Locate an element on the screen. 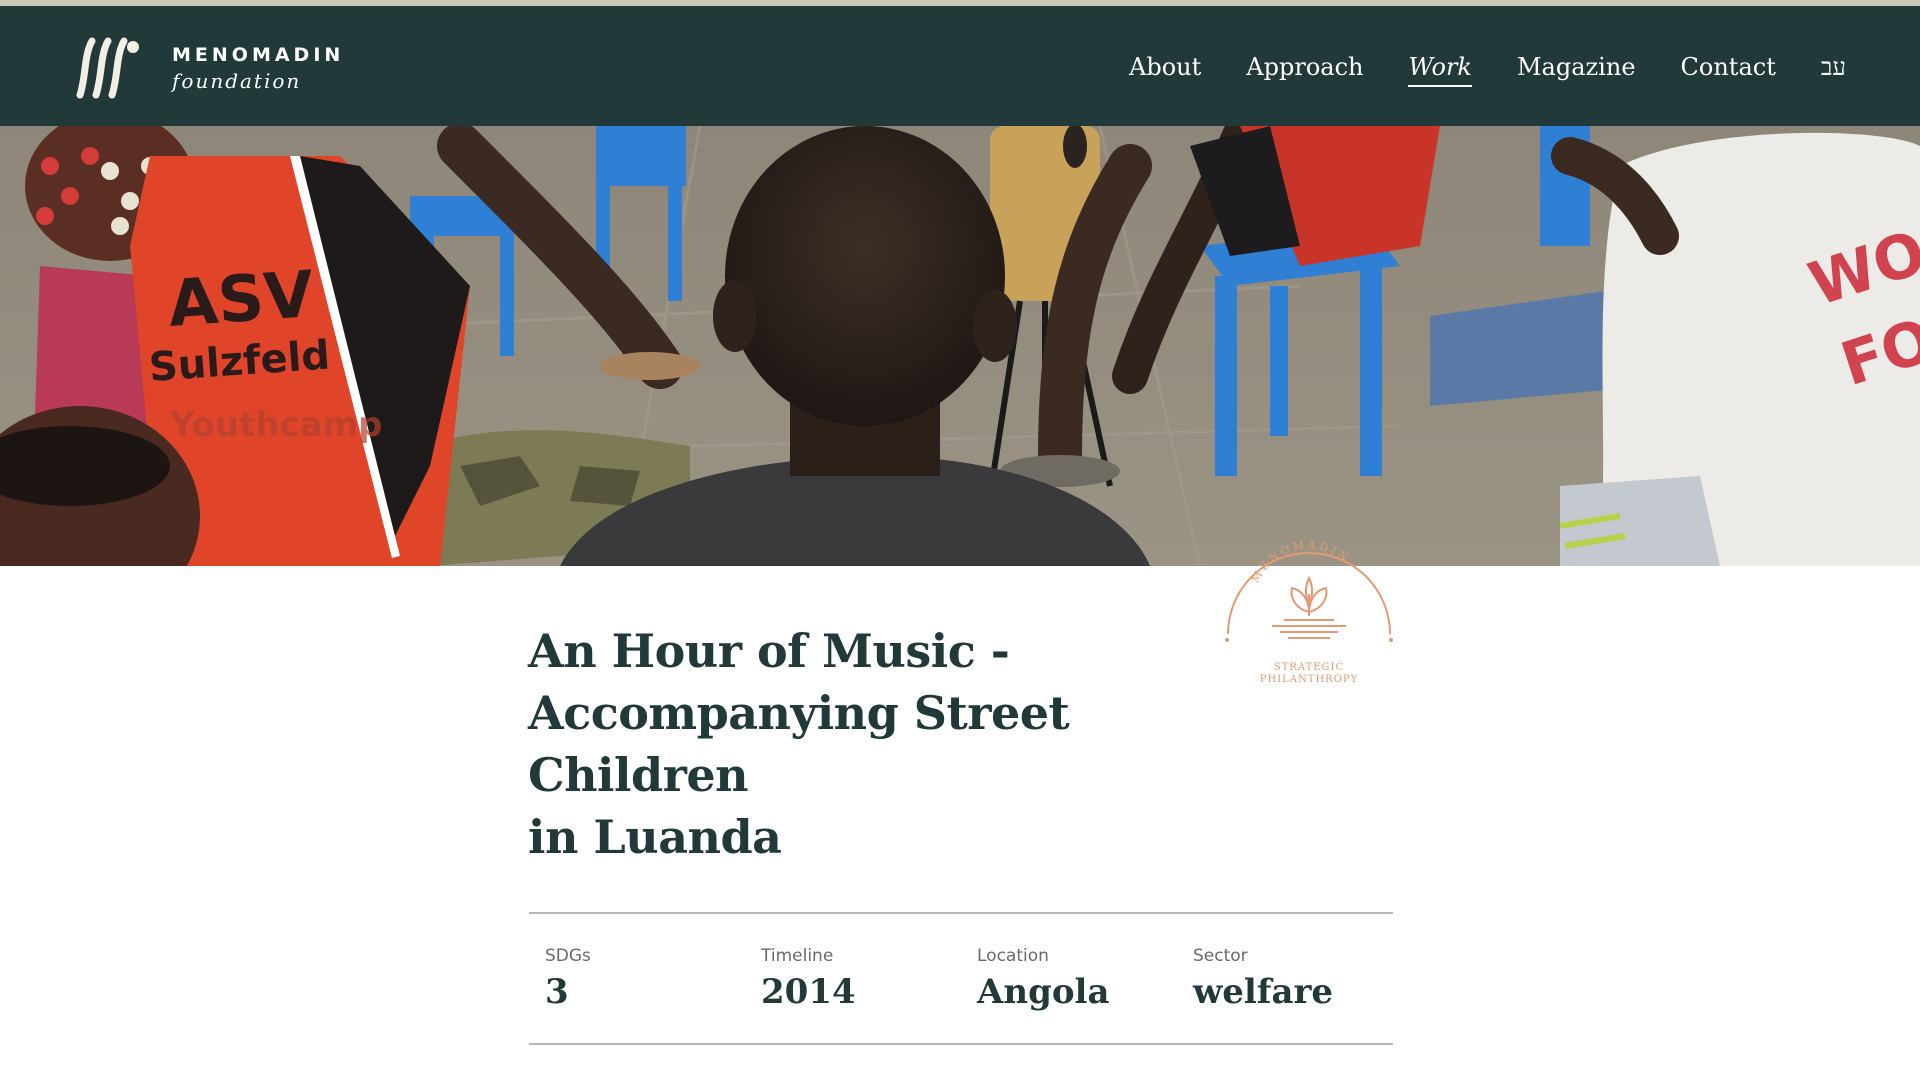 The image size is (1920, 1080). page-title-line-3: in Luanda is located at coordinates (655, 837).